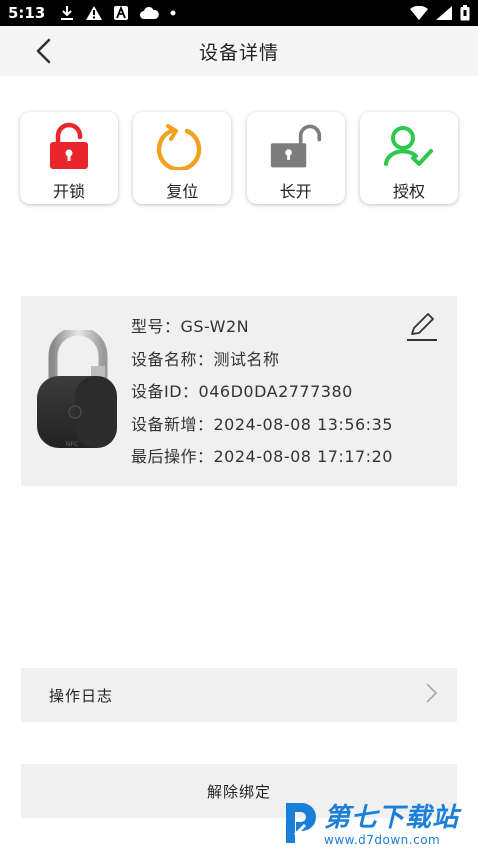 The height and width of the screenshot is (850, 478). I want to click on cloud-icon, so click(149, 13).